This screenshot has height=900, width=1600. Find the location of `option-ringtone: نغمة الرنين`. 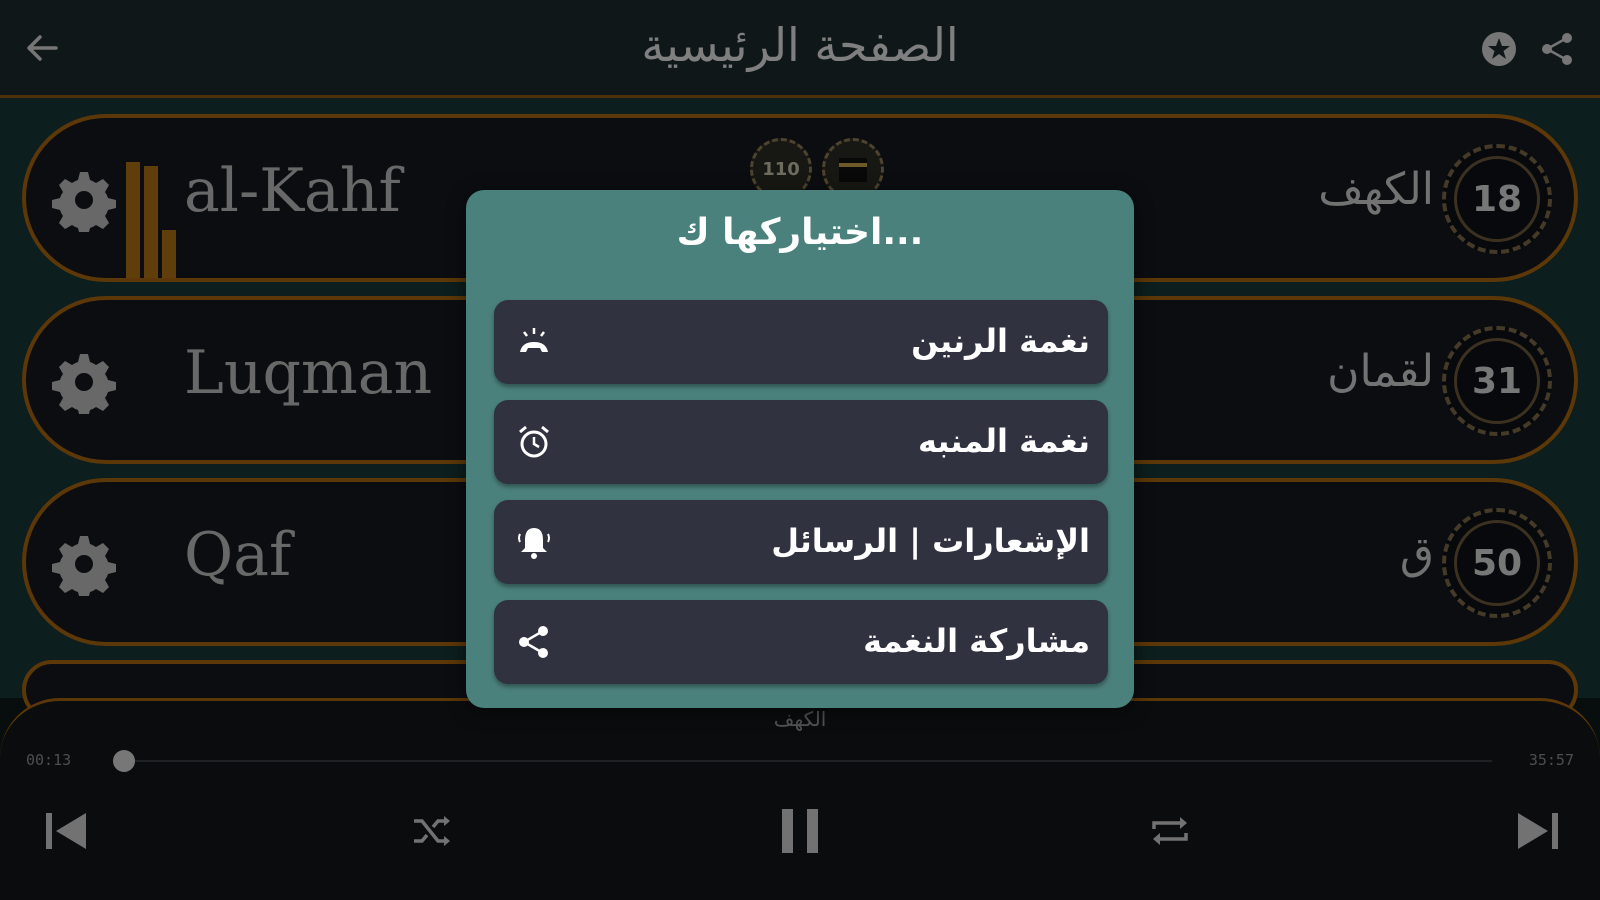

option-ringtone: نغمة الرنين is located at coordinates (801, 342).